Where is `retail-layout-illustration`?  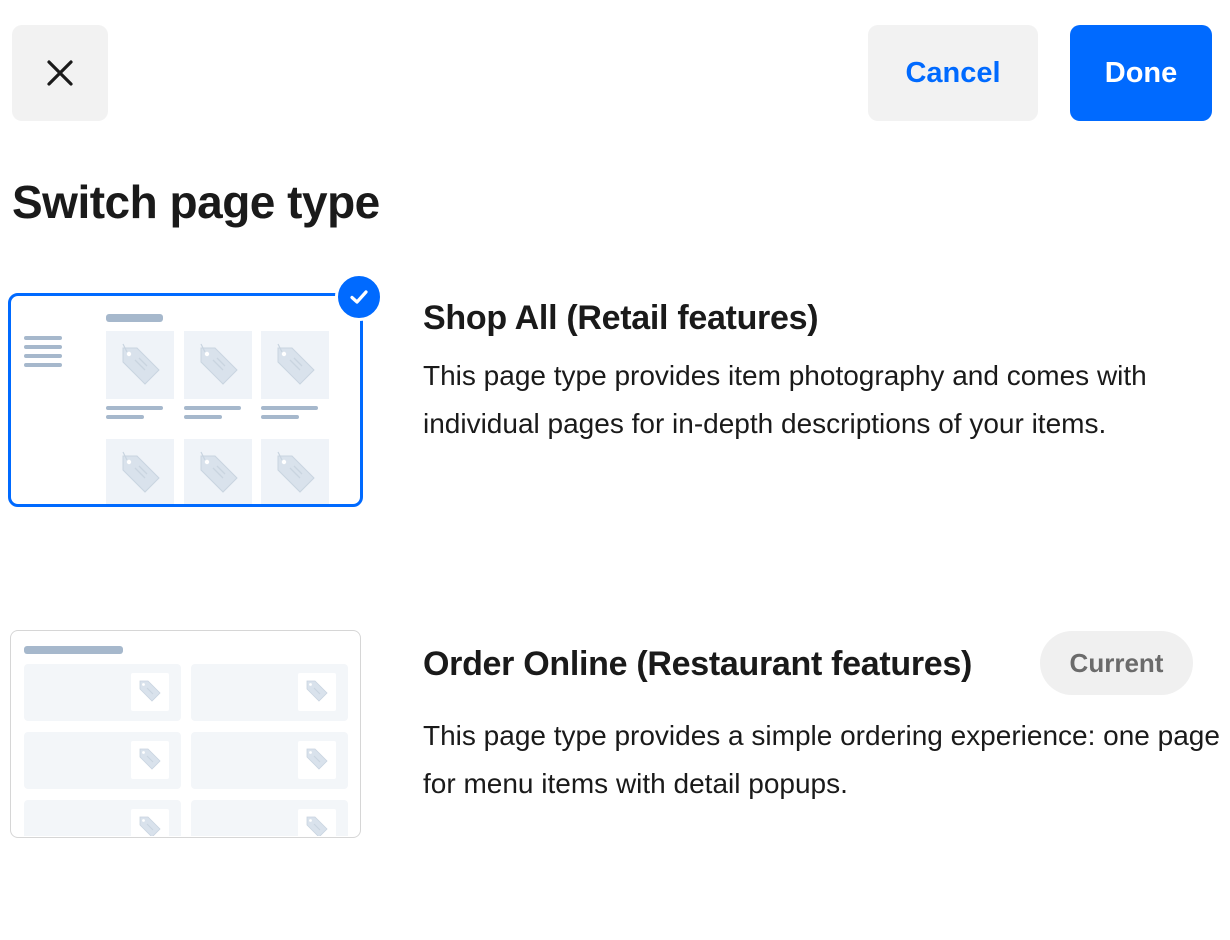
retail-layout-illustration is located at coordinates (176, 409).